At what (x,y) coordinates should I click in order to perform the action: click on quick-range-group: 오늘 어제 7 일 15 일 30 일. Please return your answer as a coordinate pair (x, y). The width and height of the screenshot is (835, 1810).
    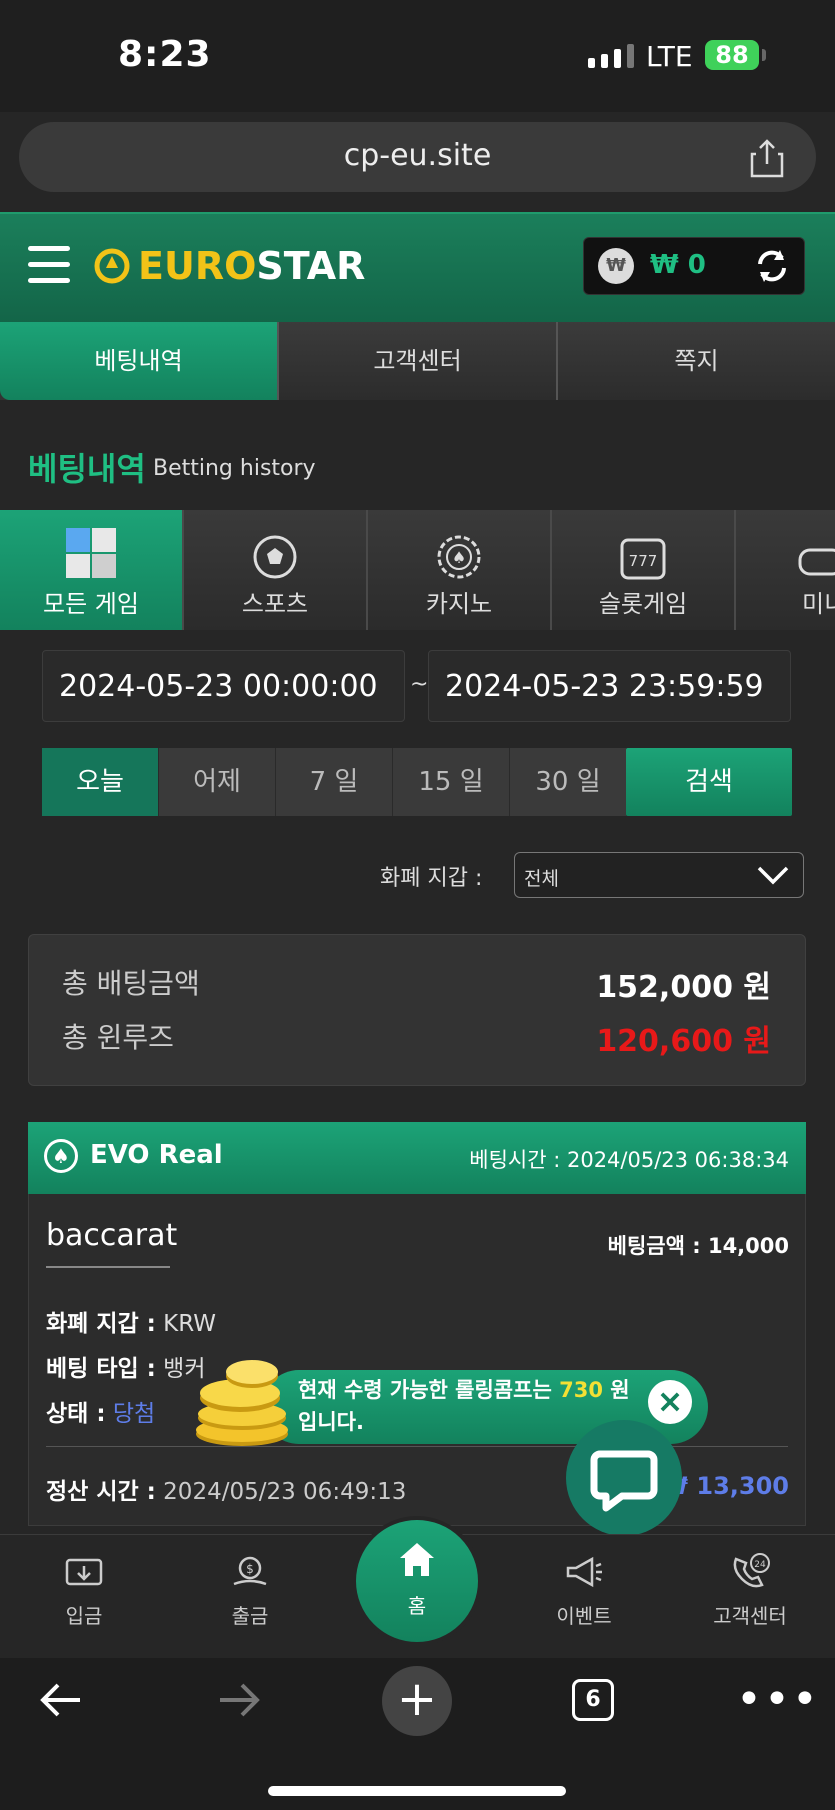
    Looking at the image, I should click on (334, 782).